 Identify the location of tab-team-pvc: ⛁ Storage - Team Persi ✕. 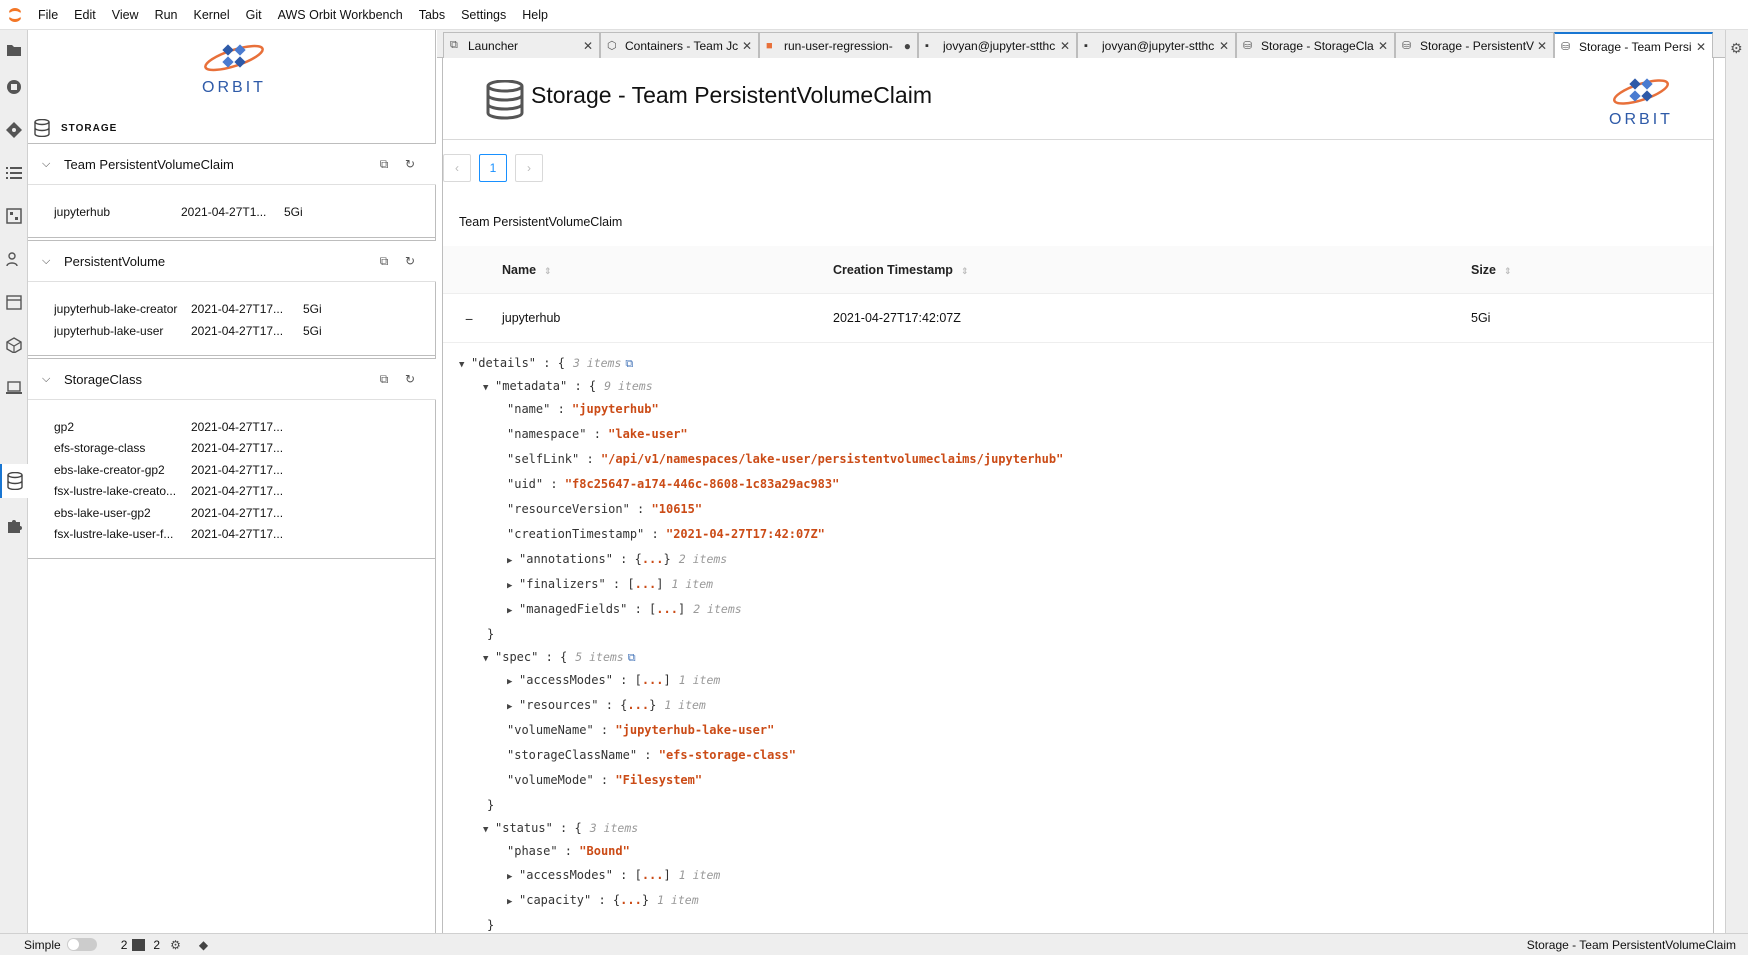
(1633, 45).